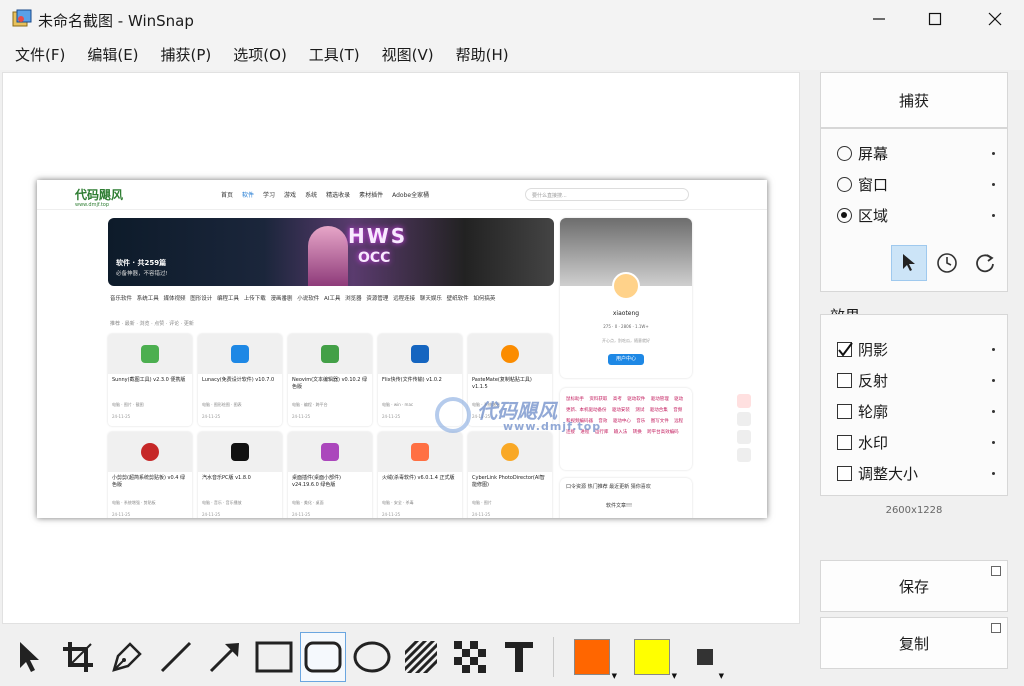  What do you see at coordinates (311, 195) in the screenshot?
I see `shot-nav-item: 系统` at bounding box center [311, 195].